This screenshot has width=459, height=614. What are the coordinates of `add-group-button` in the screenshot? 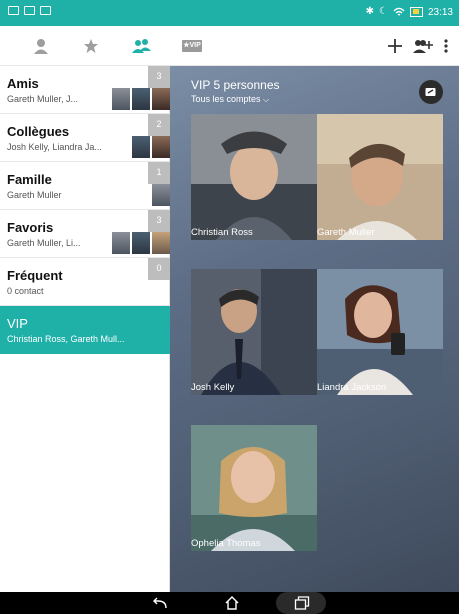 It's located at (423, 46).